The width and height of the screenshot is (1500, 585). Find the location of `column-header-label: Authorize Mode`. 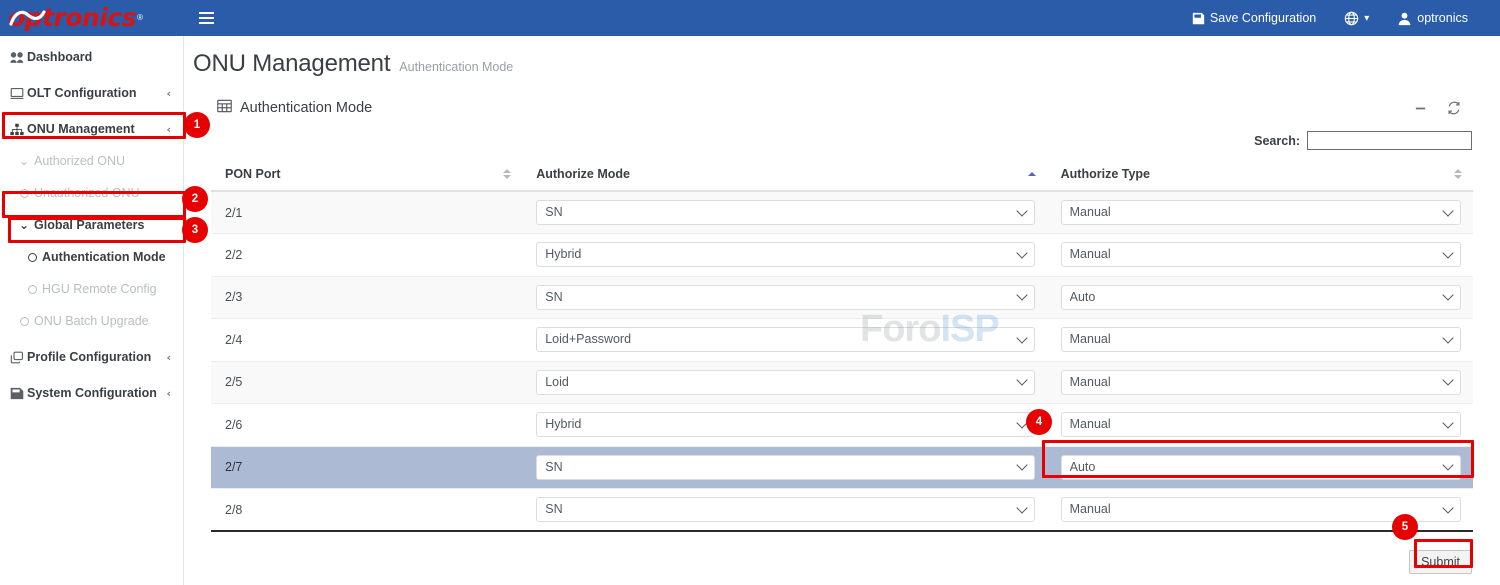

column-header-label: Authorize Mode is located at coordinates (583, 174).